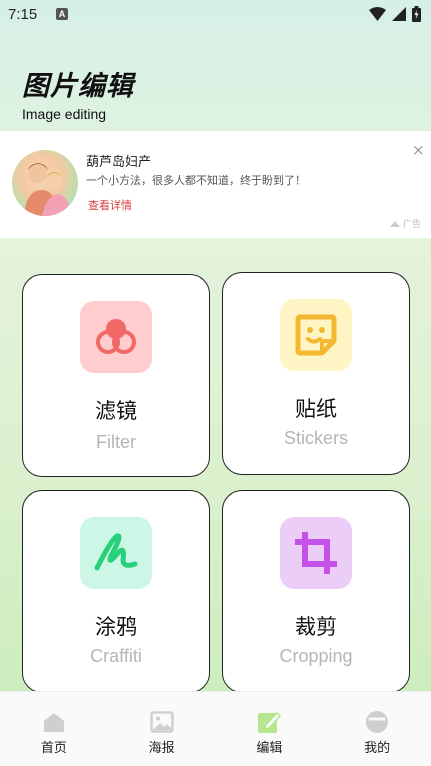 The image size is (431, 766). I want to click on filter-card: 滤镜 Filter, so click(116, 375).